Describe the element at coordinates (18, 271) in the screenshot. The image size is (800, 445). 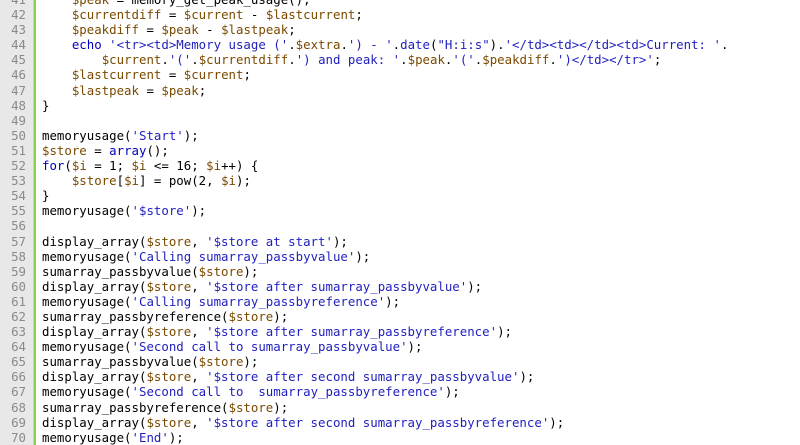
I see `line-number: 59` at that location.